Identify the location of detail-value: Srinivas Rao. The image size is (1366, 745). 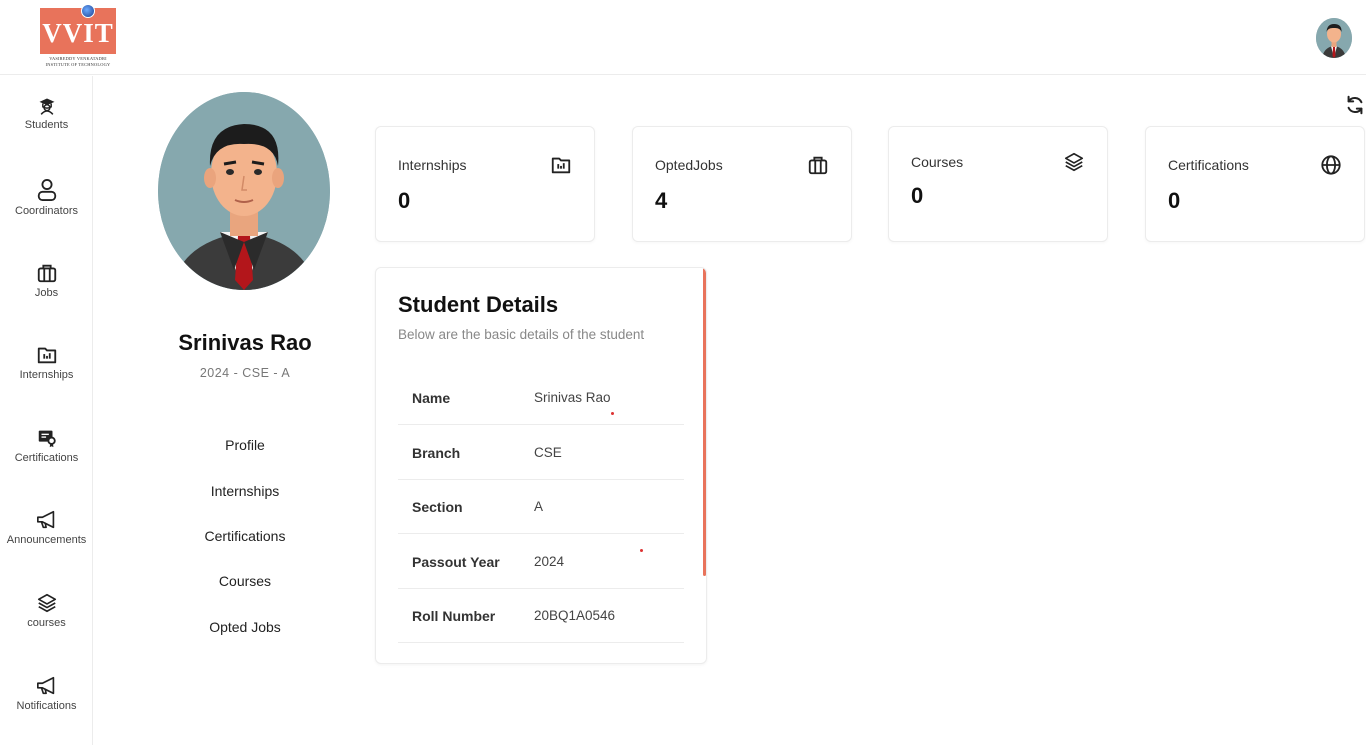
(572, 397).